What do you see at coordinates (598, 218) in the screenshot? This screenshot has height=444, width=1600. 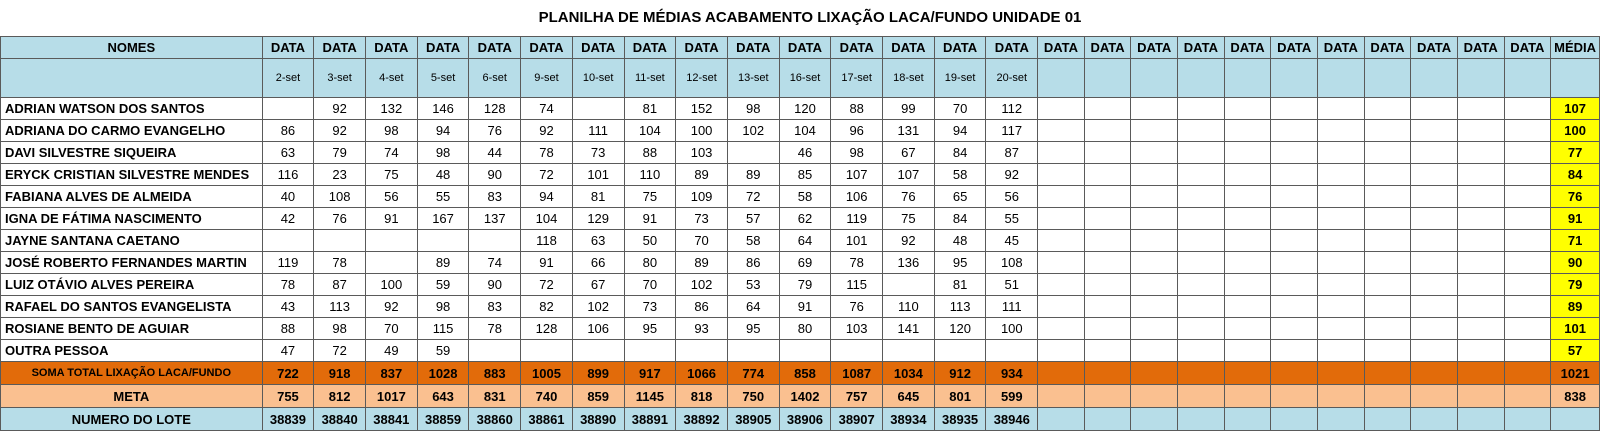 I see `value-cell: 129` at bounding box center [598, 218].